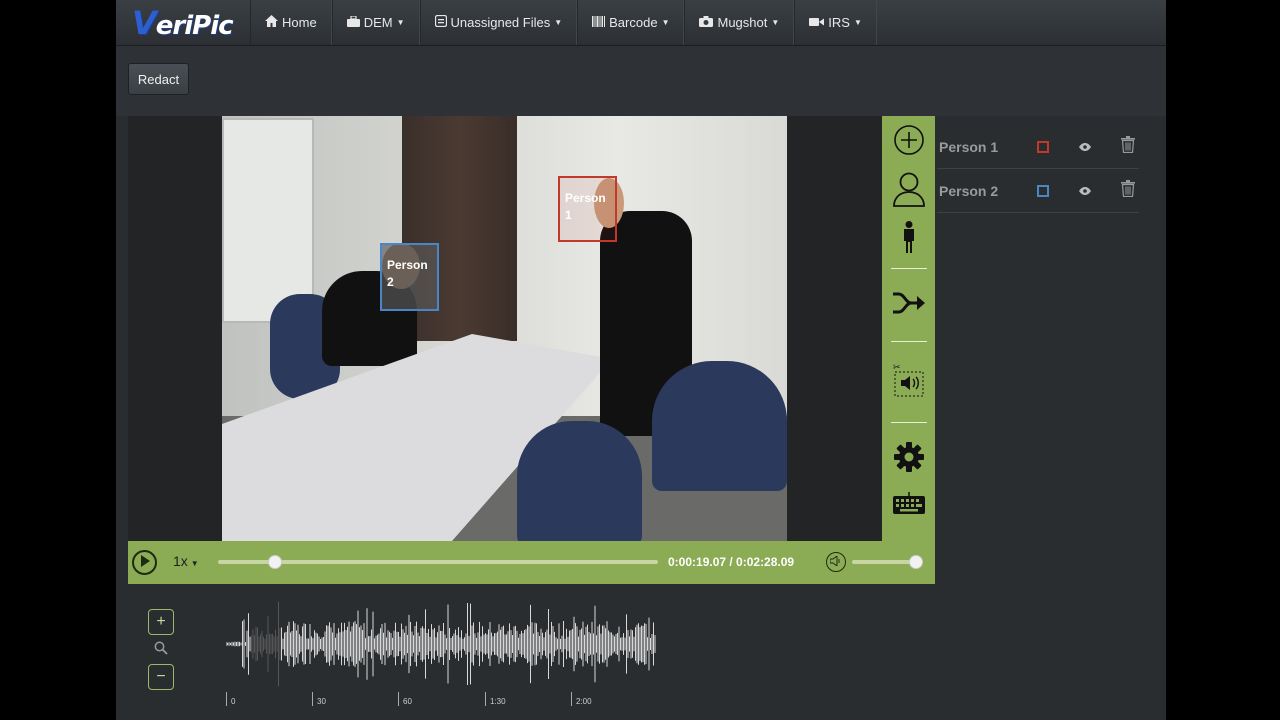 The image size is (1280, 720). I want to click on toolbar: Redact, so click(641, 81).